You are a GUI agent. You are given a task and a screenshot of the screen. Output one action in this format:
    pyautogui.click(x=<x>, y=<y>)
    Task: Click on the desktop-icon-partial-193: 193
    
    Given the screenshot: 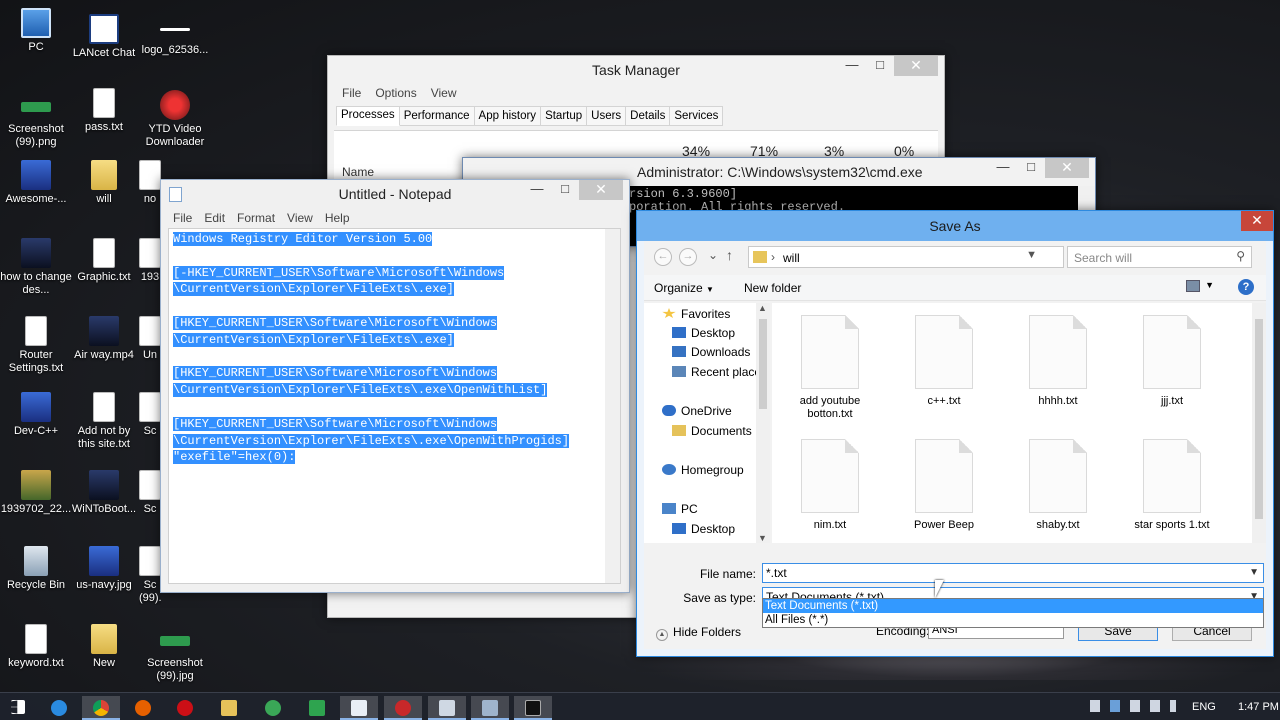 What is the action you would take?
    pyautogui.click(x=150, y=261)
    